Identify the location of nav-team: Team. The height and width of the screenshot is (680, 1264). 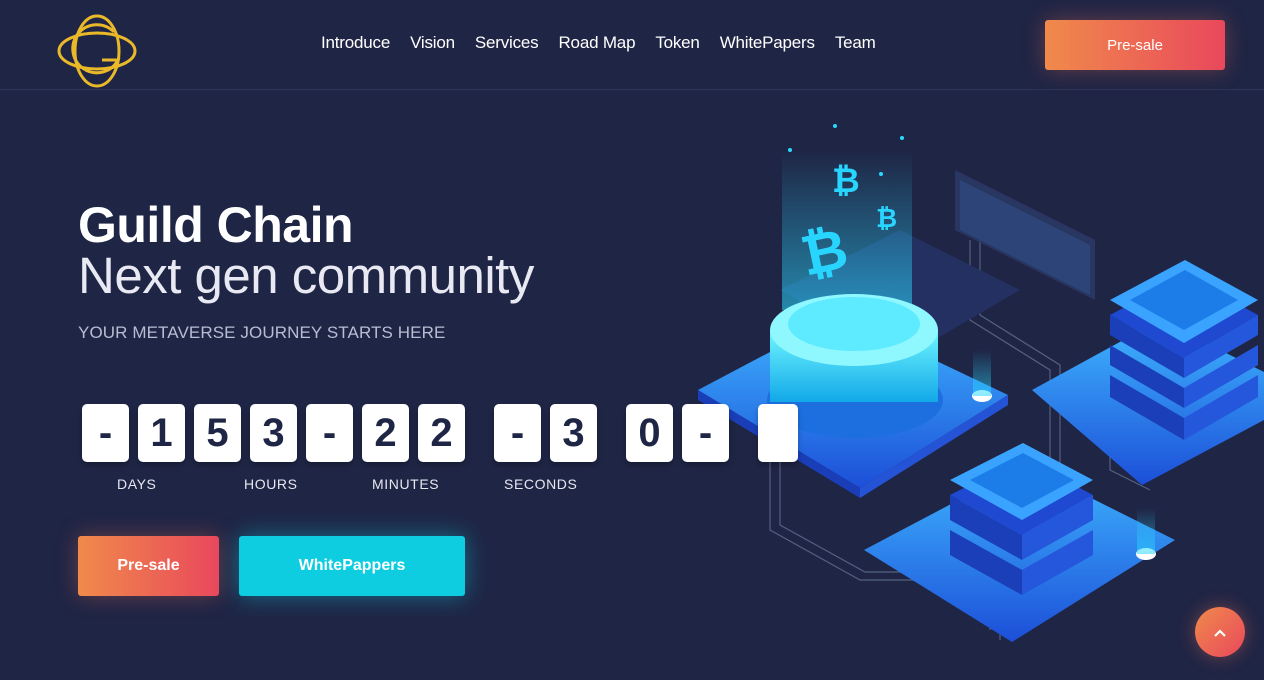
(855, 43).